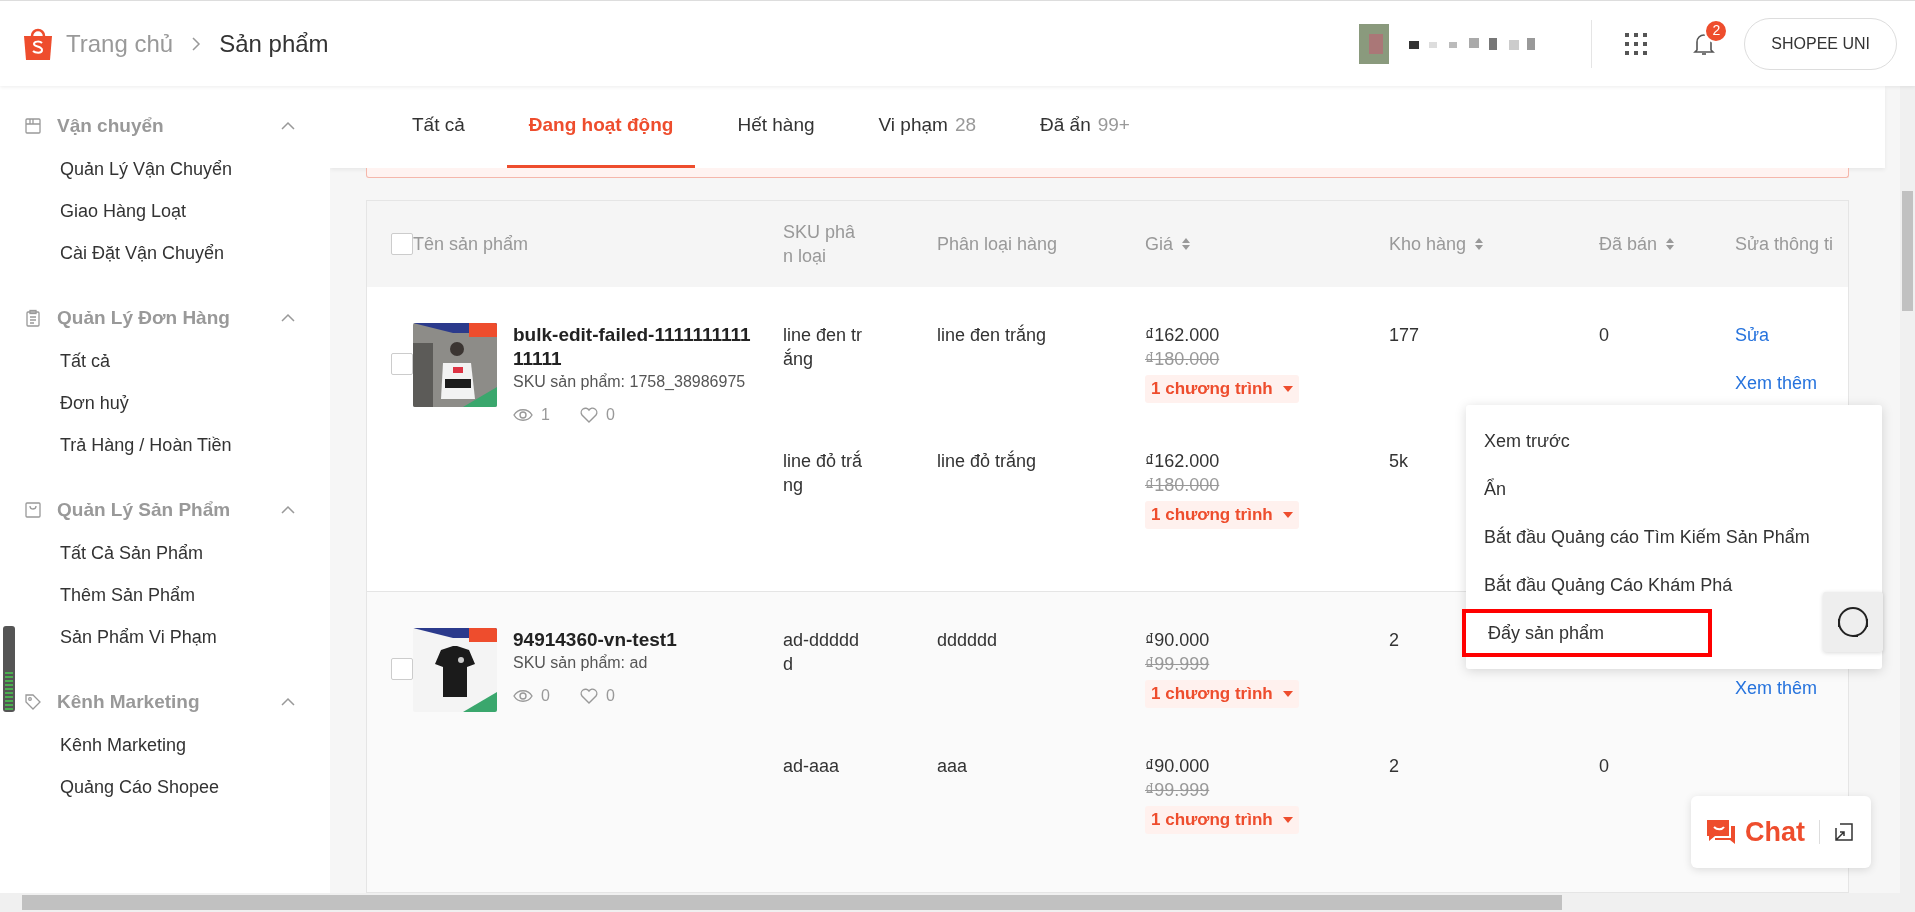 This screenshot has width=1915, height=912. I want to click on sidebar-item: Thêm Sản Phẩm, so click(178, 595).